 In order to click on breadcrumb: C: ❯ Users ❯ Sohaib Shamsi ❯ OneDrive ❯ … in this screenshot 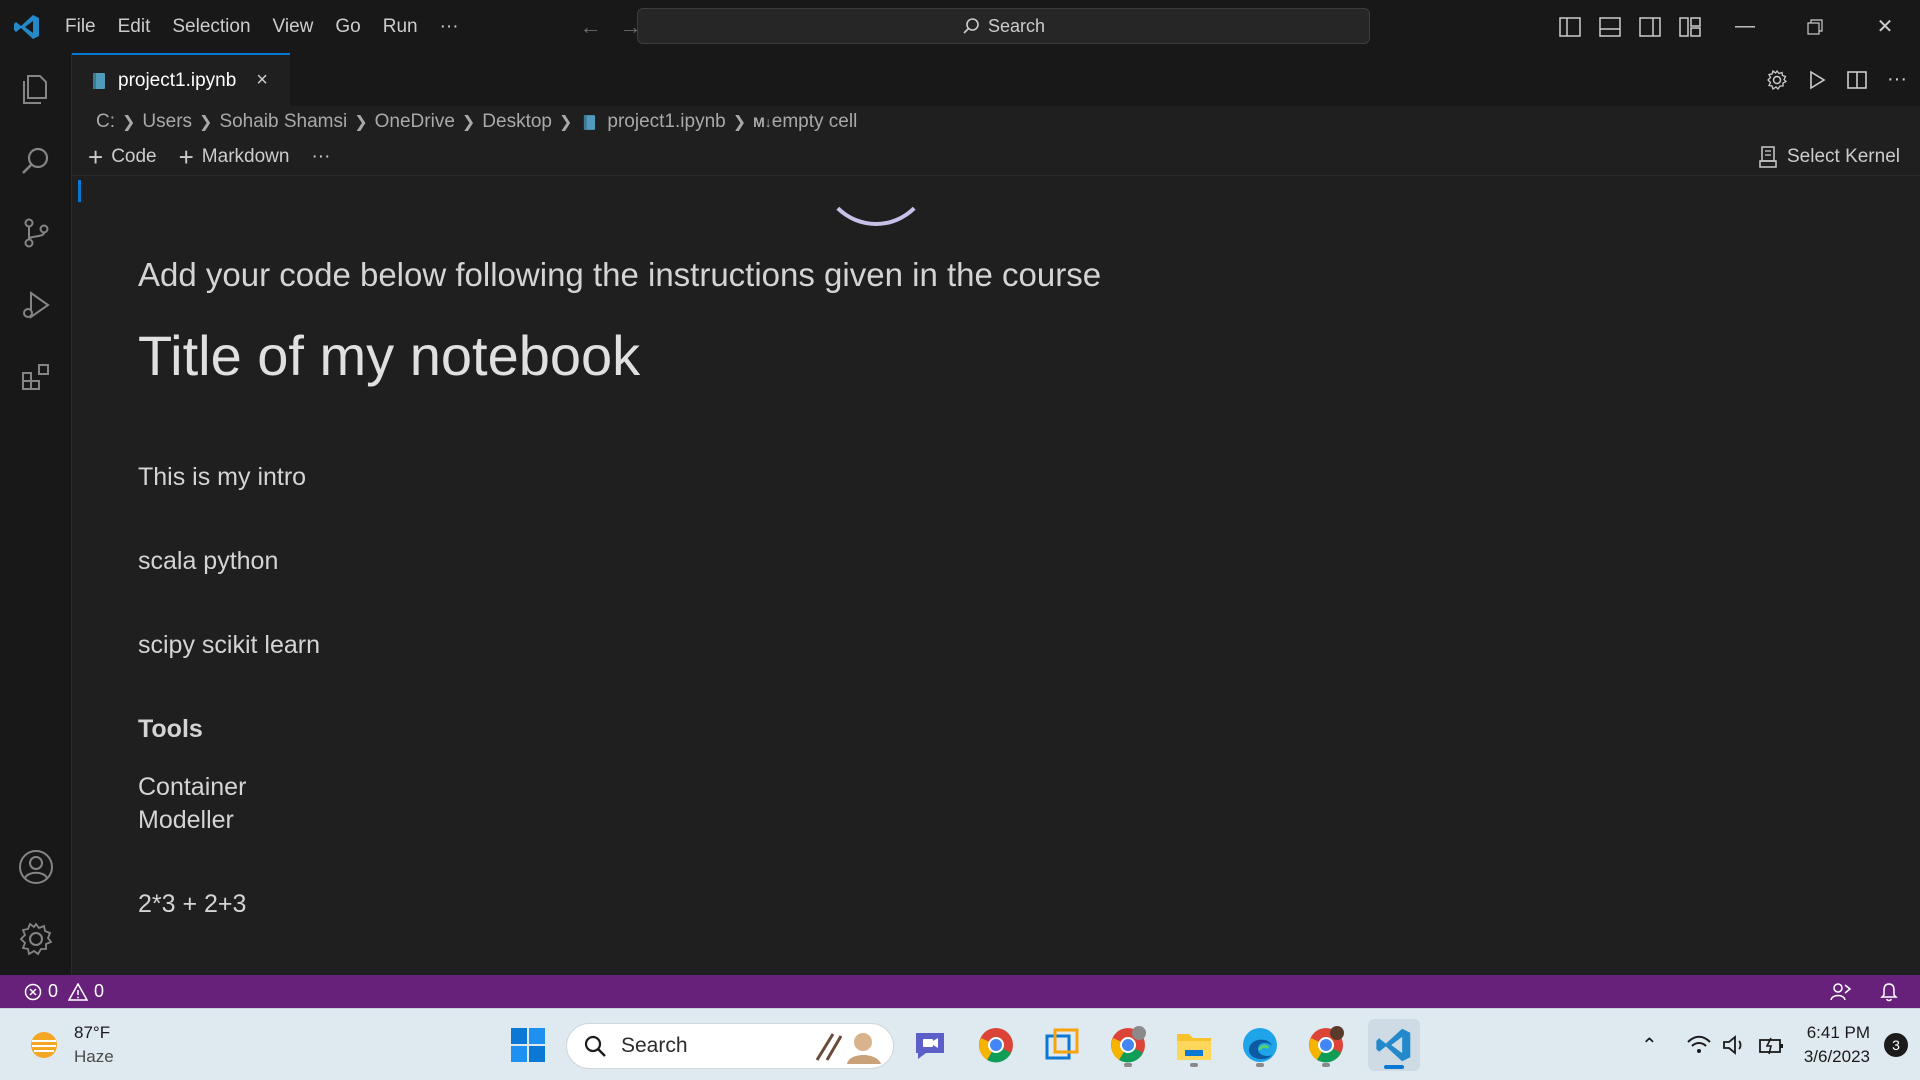, I will do `click(996, 122)`.